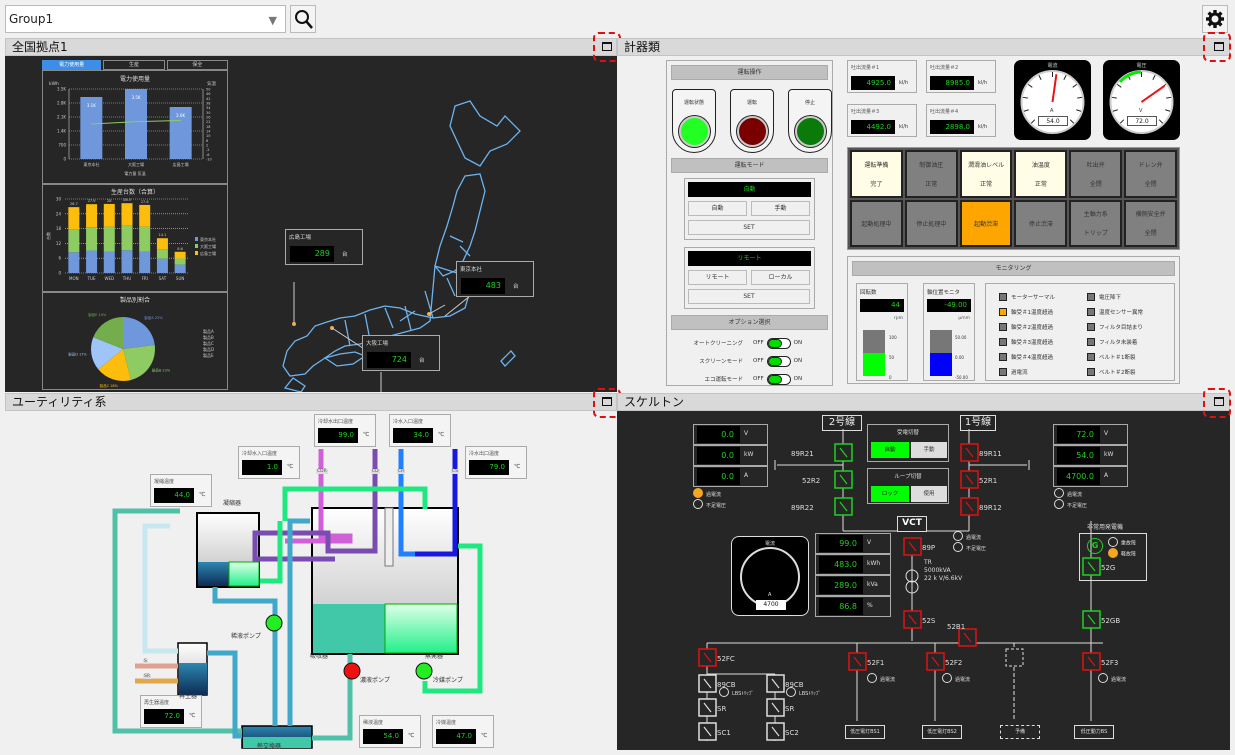  I want to click on breaker-label: 52GB, so click(1110, 621).